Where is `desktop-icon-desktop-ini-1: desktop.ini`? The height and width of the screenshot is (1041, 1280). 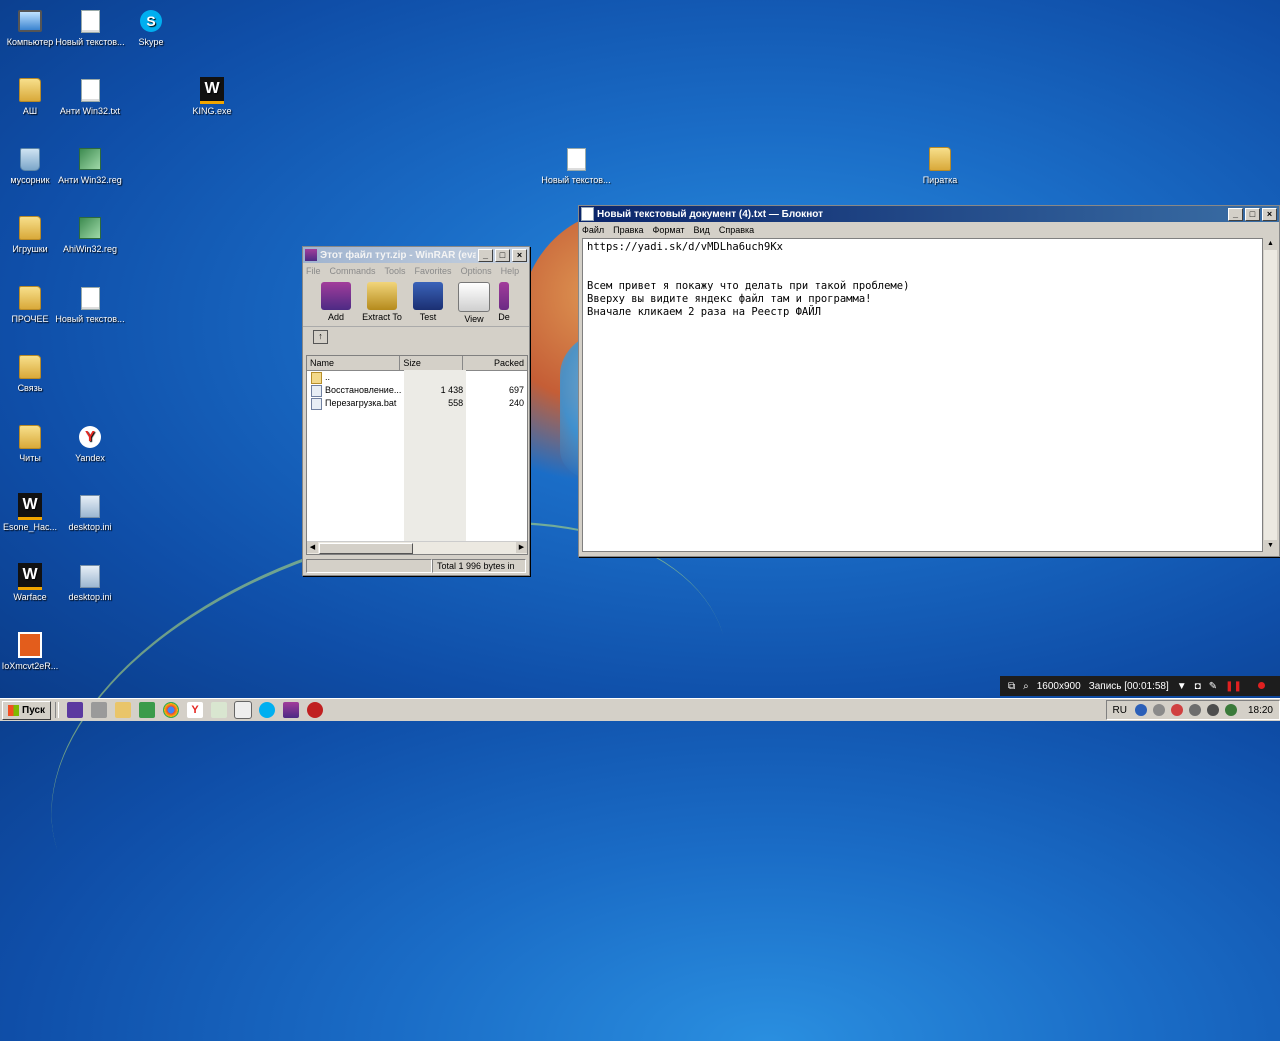 desktop-icon-desktop-ini-1: desktop.ini is located at coordinates (90, 512).